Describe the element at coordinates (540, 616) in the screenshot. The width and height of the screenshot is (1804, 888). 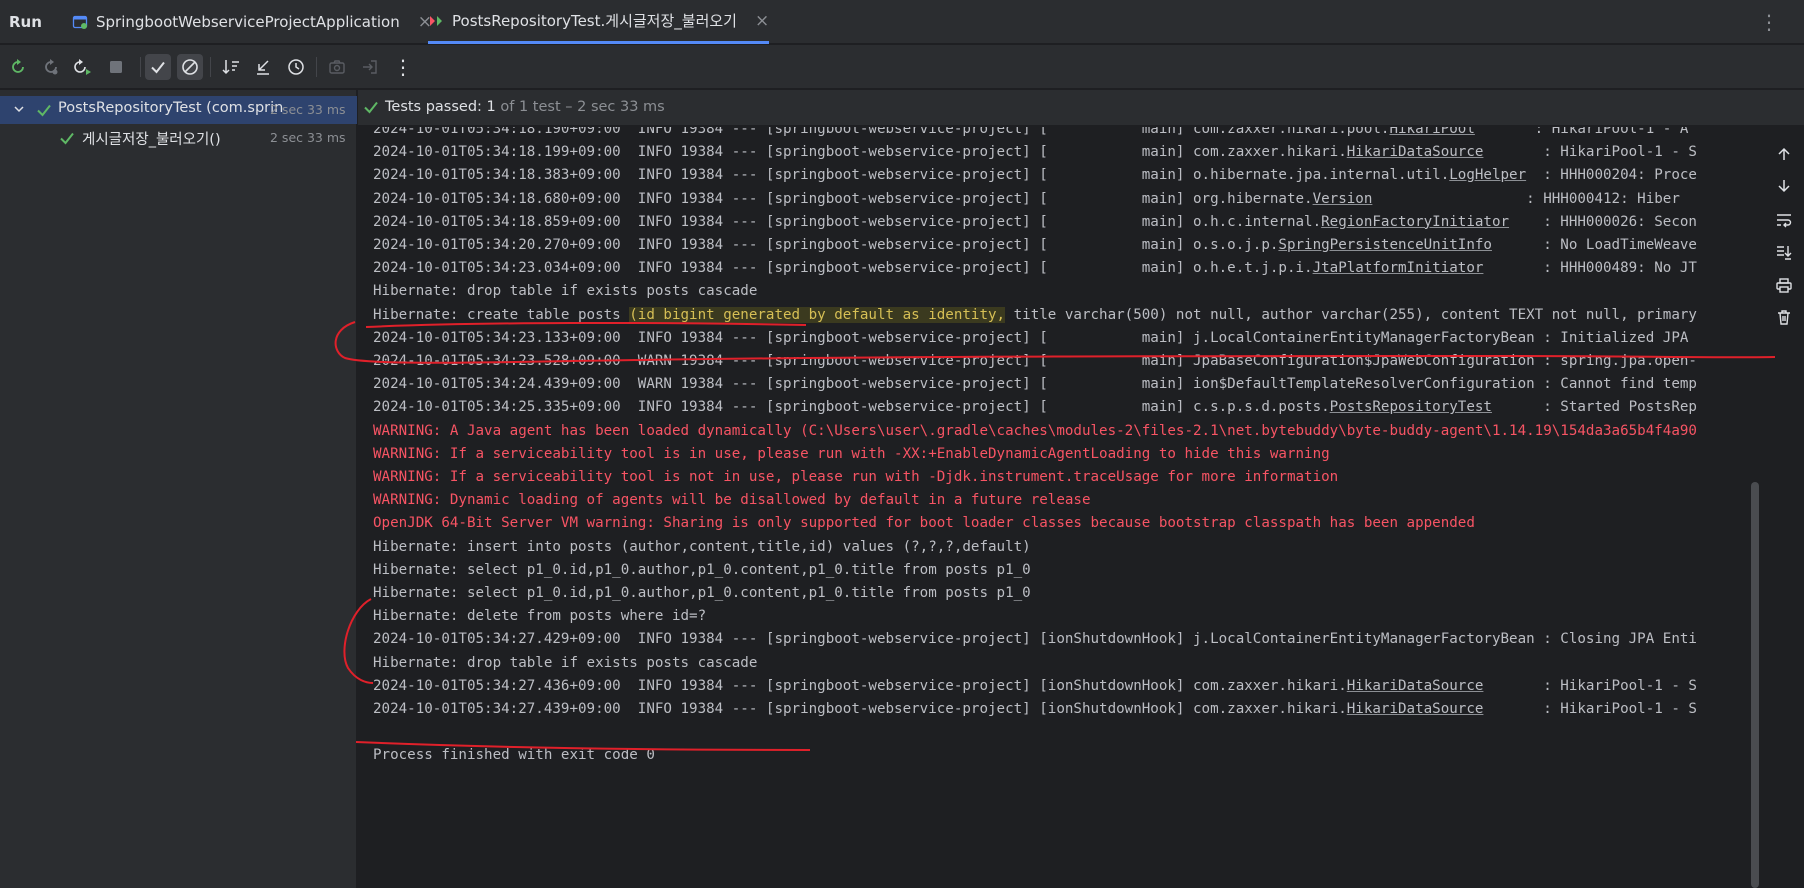
I see `console-line: Hibernate: delete from posts where id=?` at that location.